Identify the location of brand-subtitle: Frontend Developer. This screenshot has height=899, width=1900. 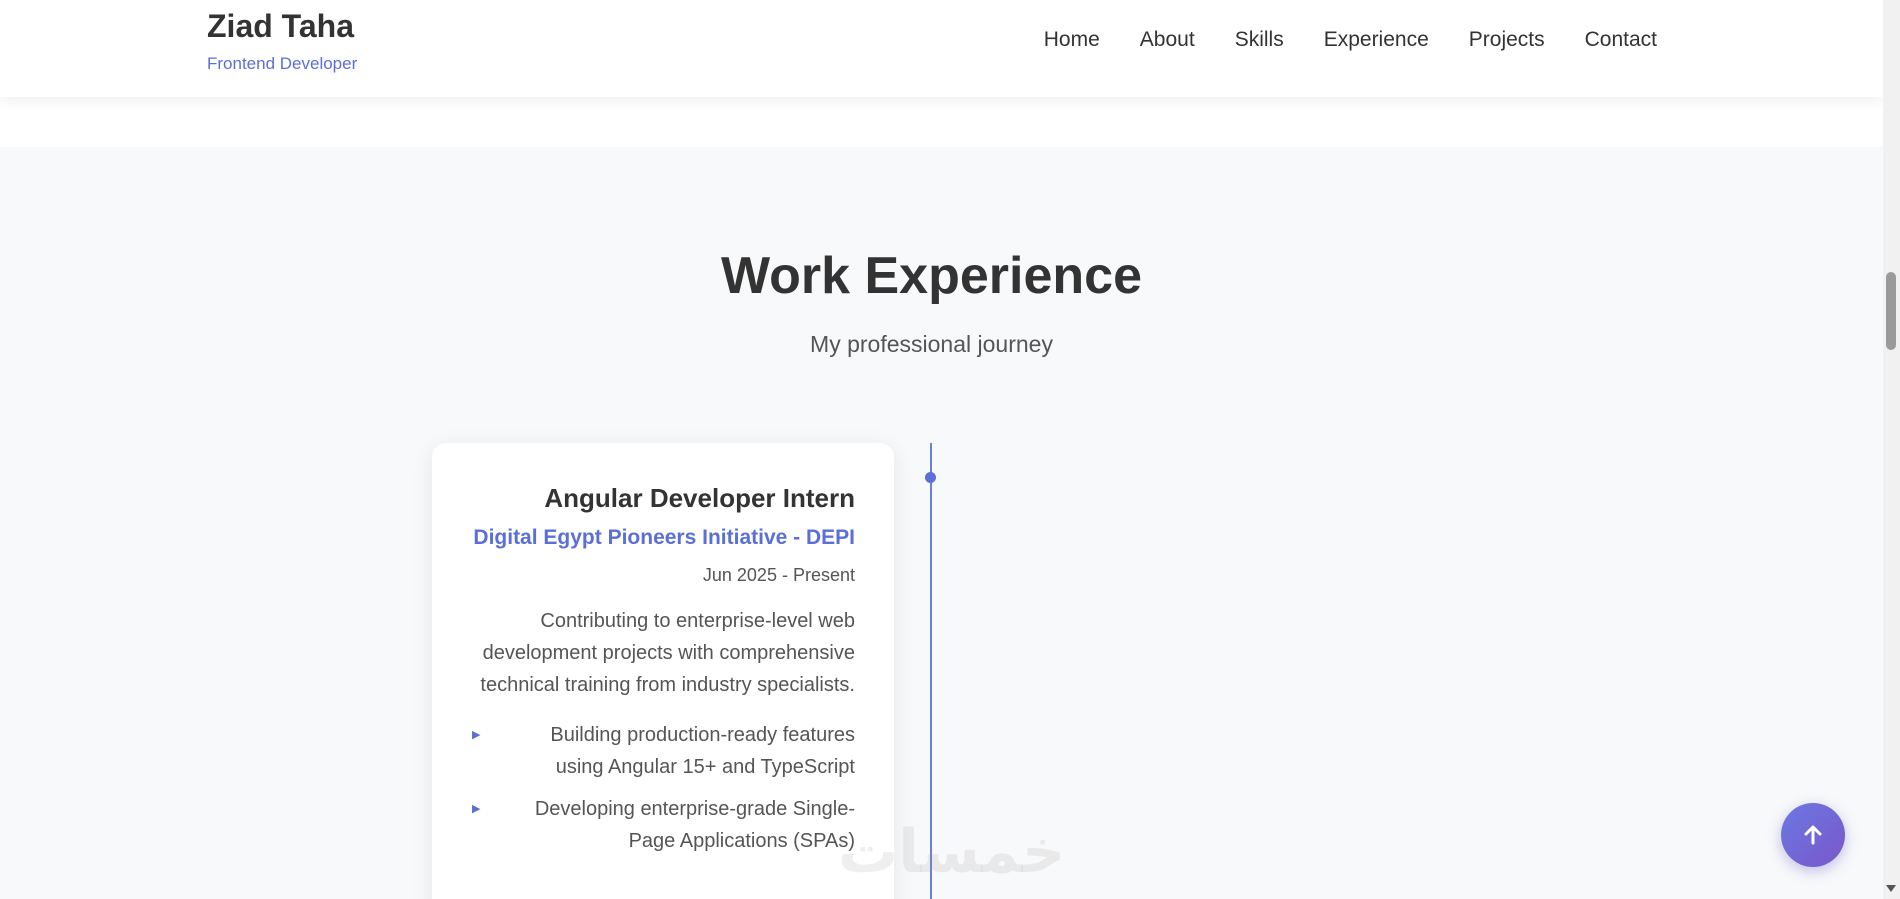
(282, 63).